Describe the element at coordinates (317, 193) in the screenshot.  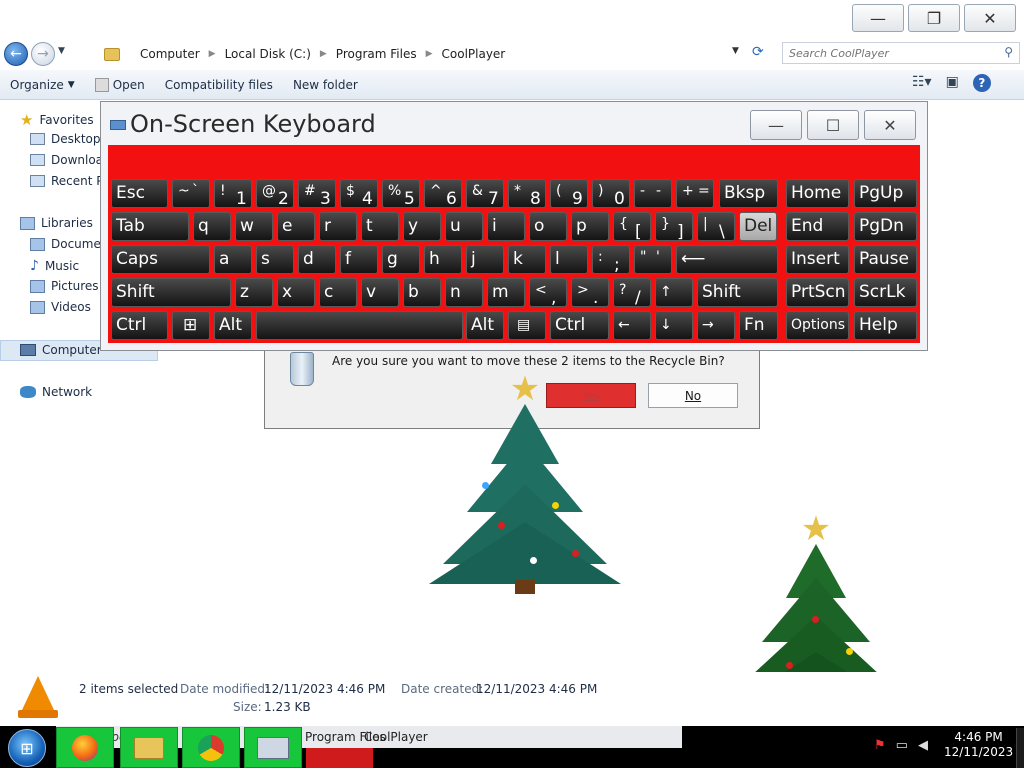
I see `key-3: #3` at that location.